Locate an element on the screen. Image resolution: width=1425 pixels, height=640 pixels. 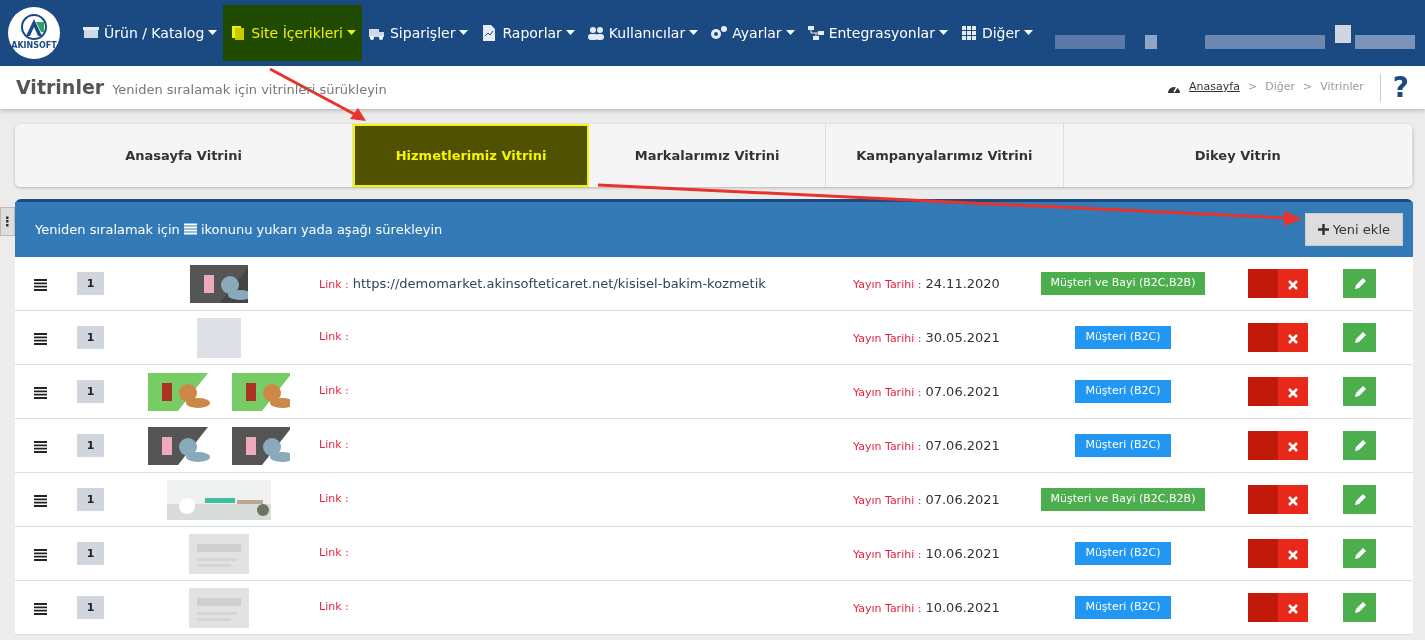
nav-menu-item: Diğer is located at coordinates (996, 33).